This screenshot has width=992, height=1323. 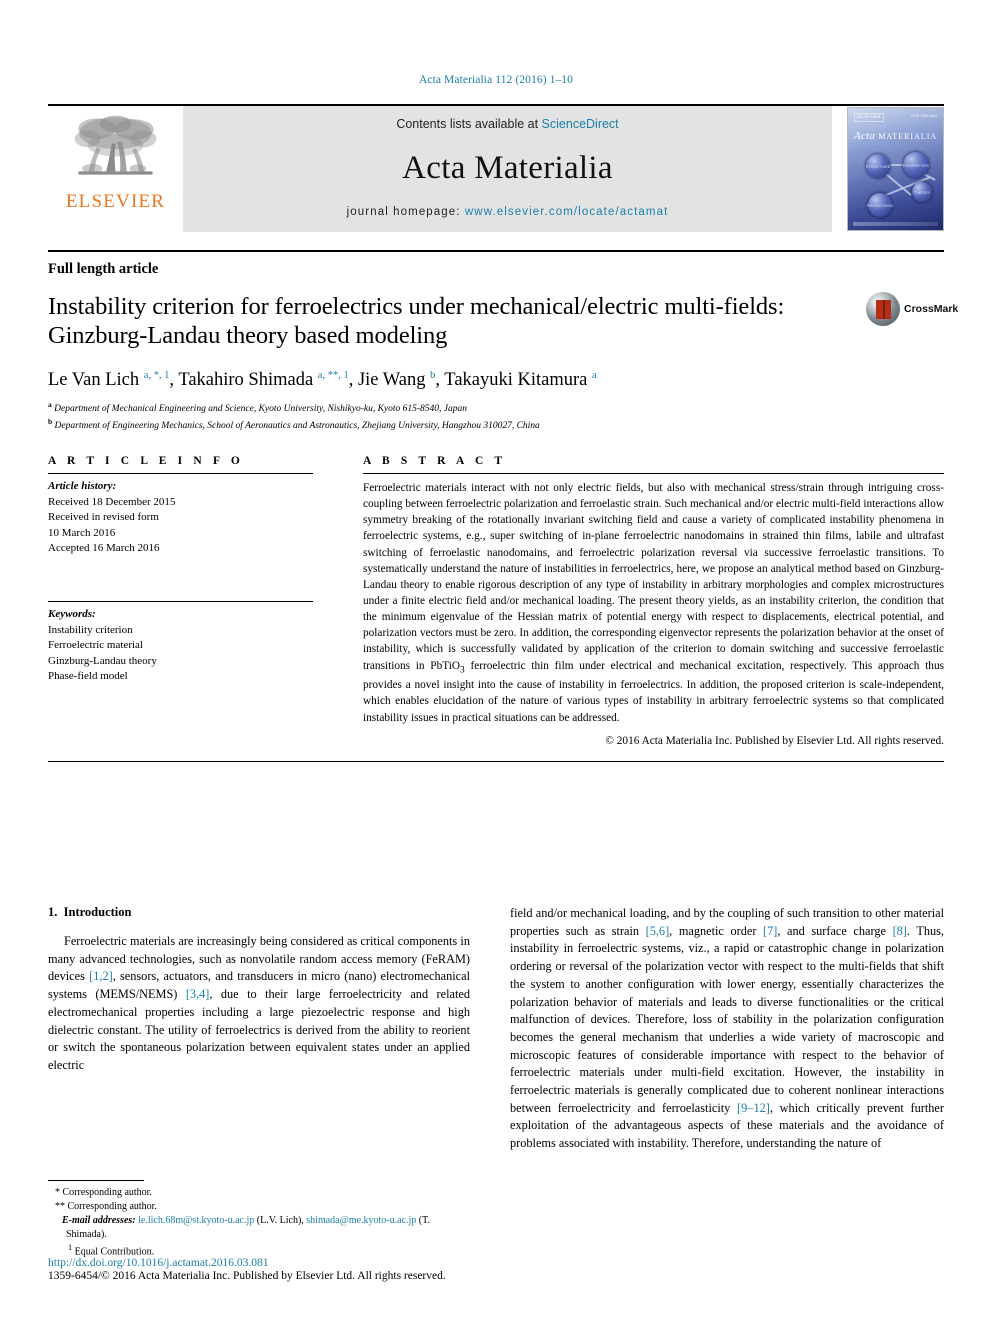 I want to click on keyword-item: Phase-field model, so click(x=88, y=676).